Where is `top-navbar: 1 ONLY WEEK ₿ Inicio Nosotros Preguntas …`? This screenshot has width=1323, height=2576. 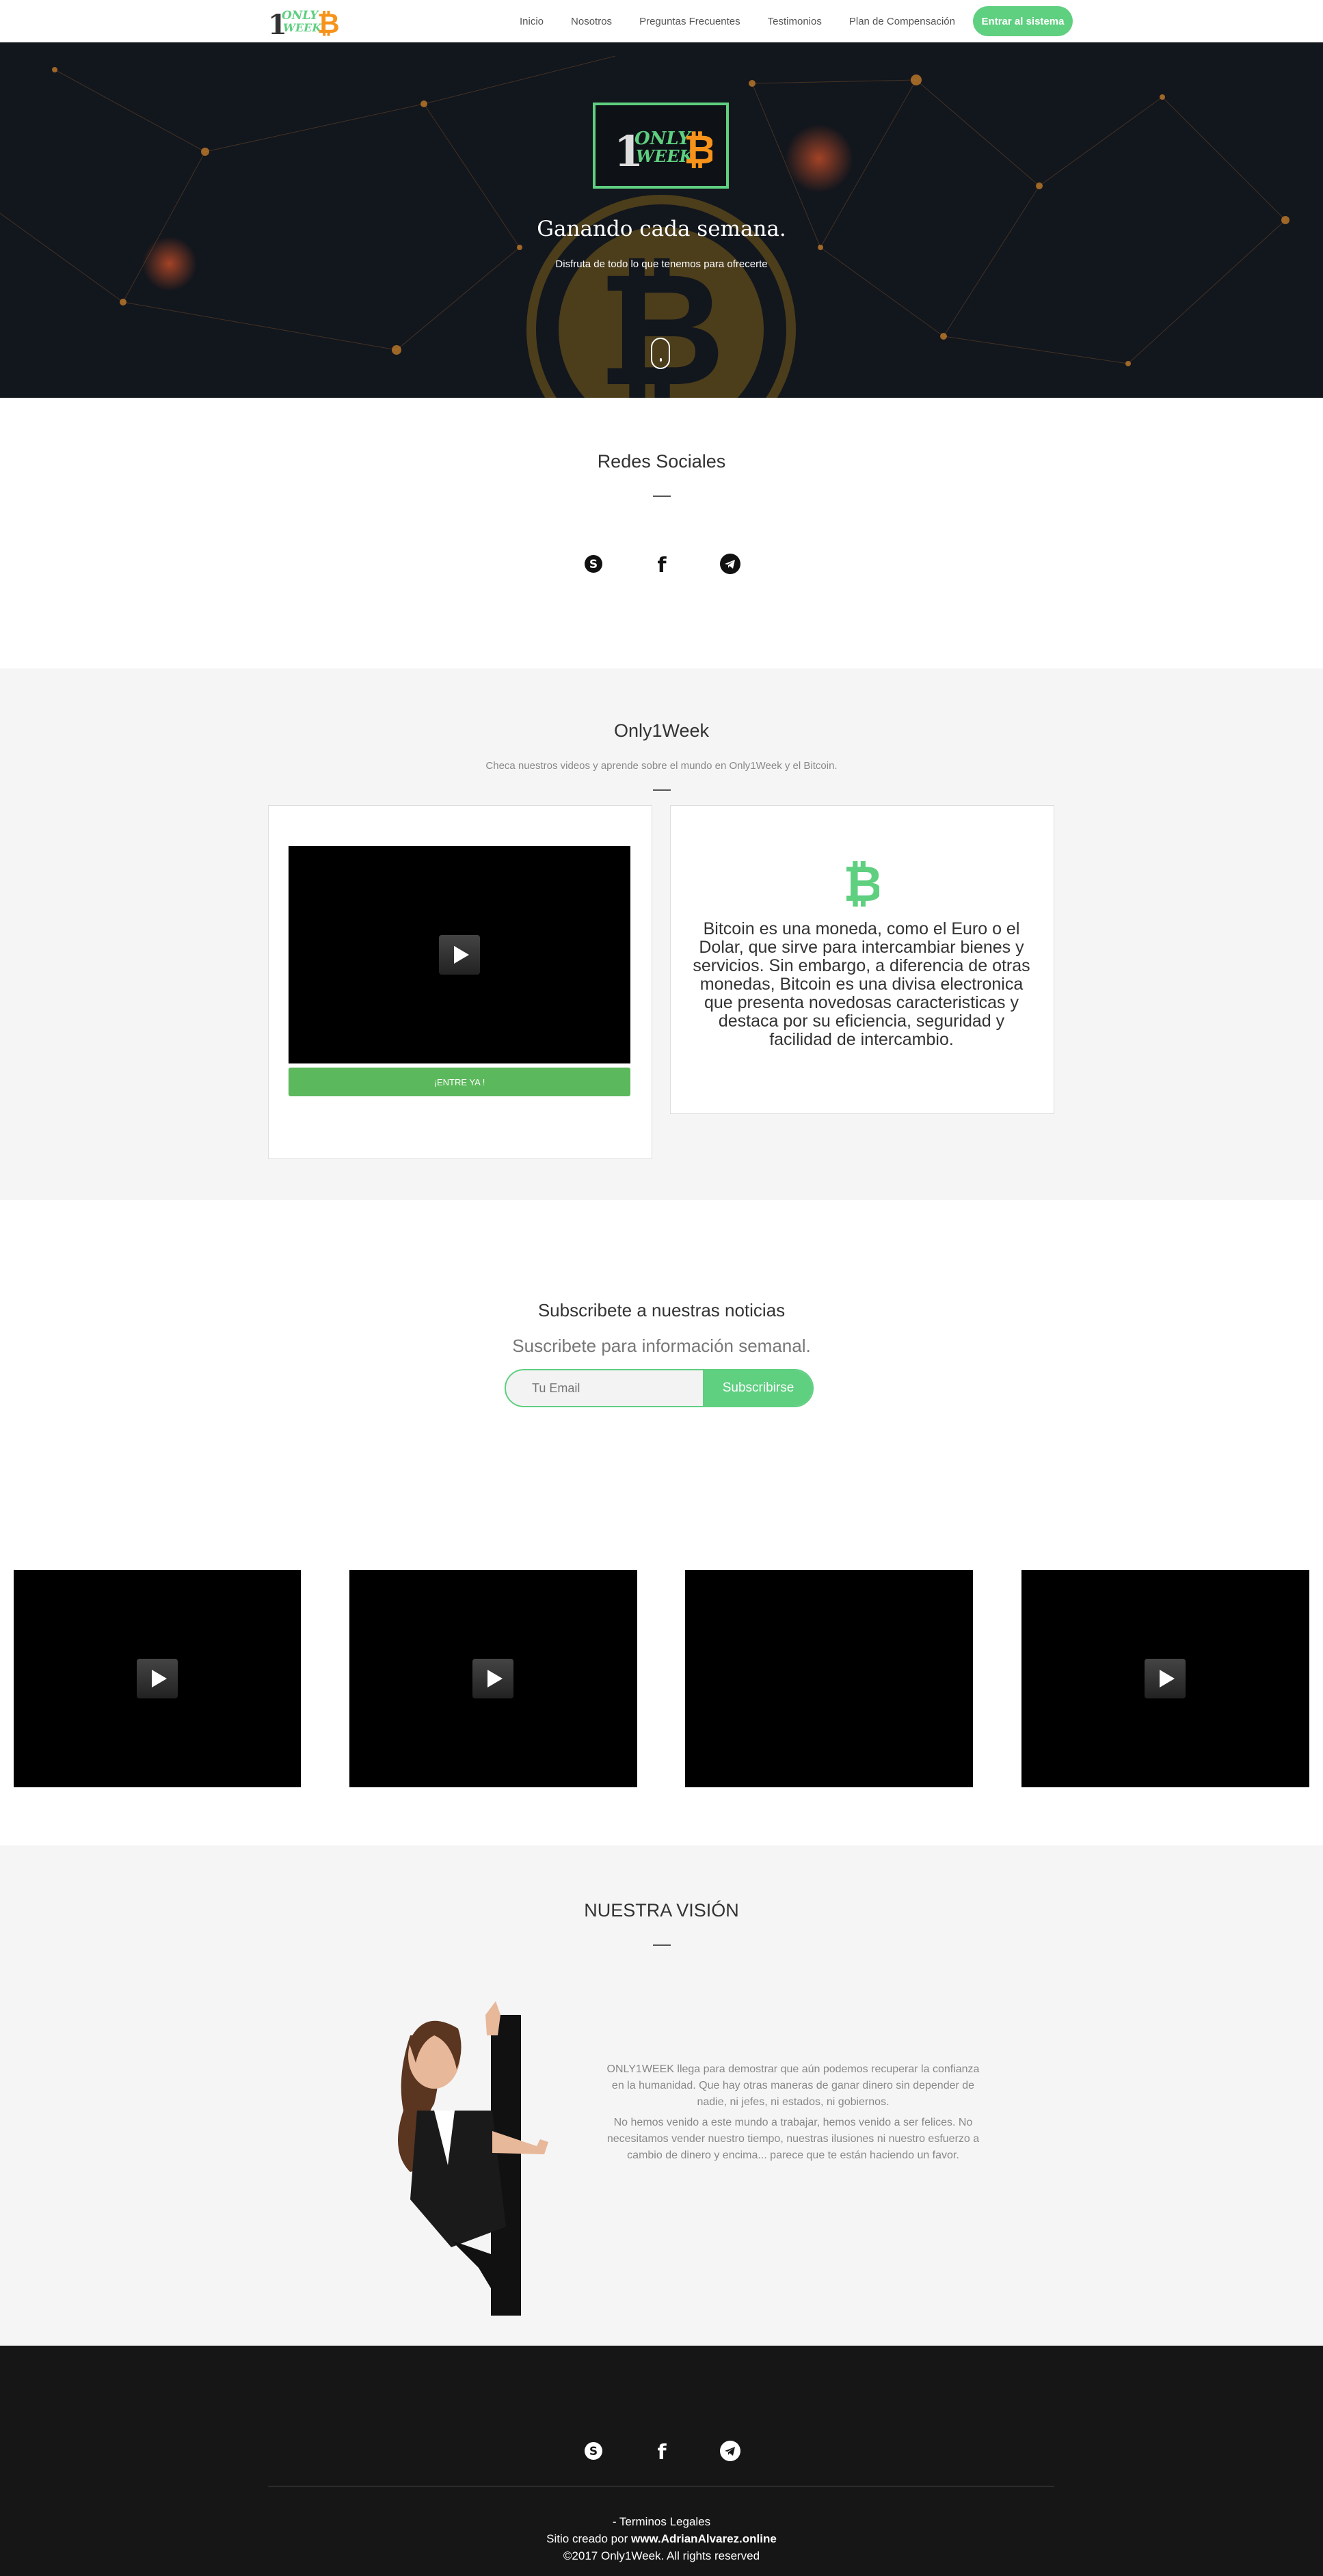 top-navbar: 1 ONLY WEEK ₿ Inicio Nosotros Preguntas … is located at coordinates (661, 21).